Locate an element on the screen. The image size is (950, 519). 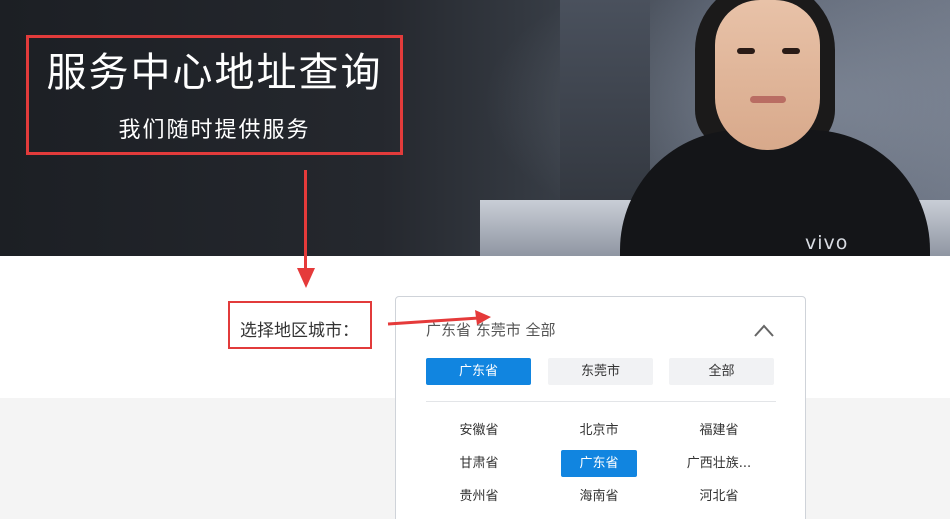
tab-province: 广东省 is located at coordinates (478, 371).